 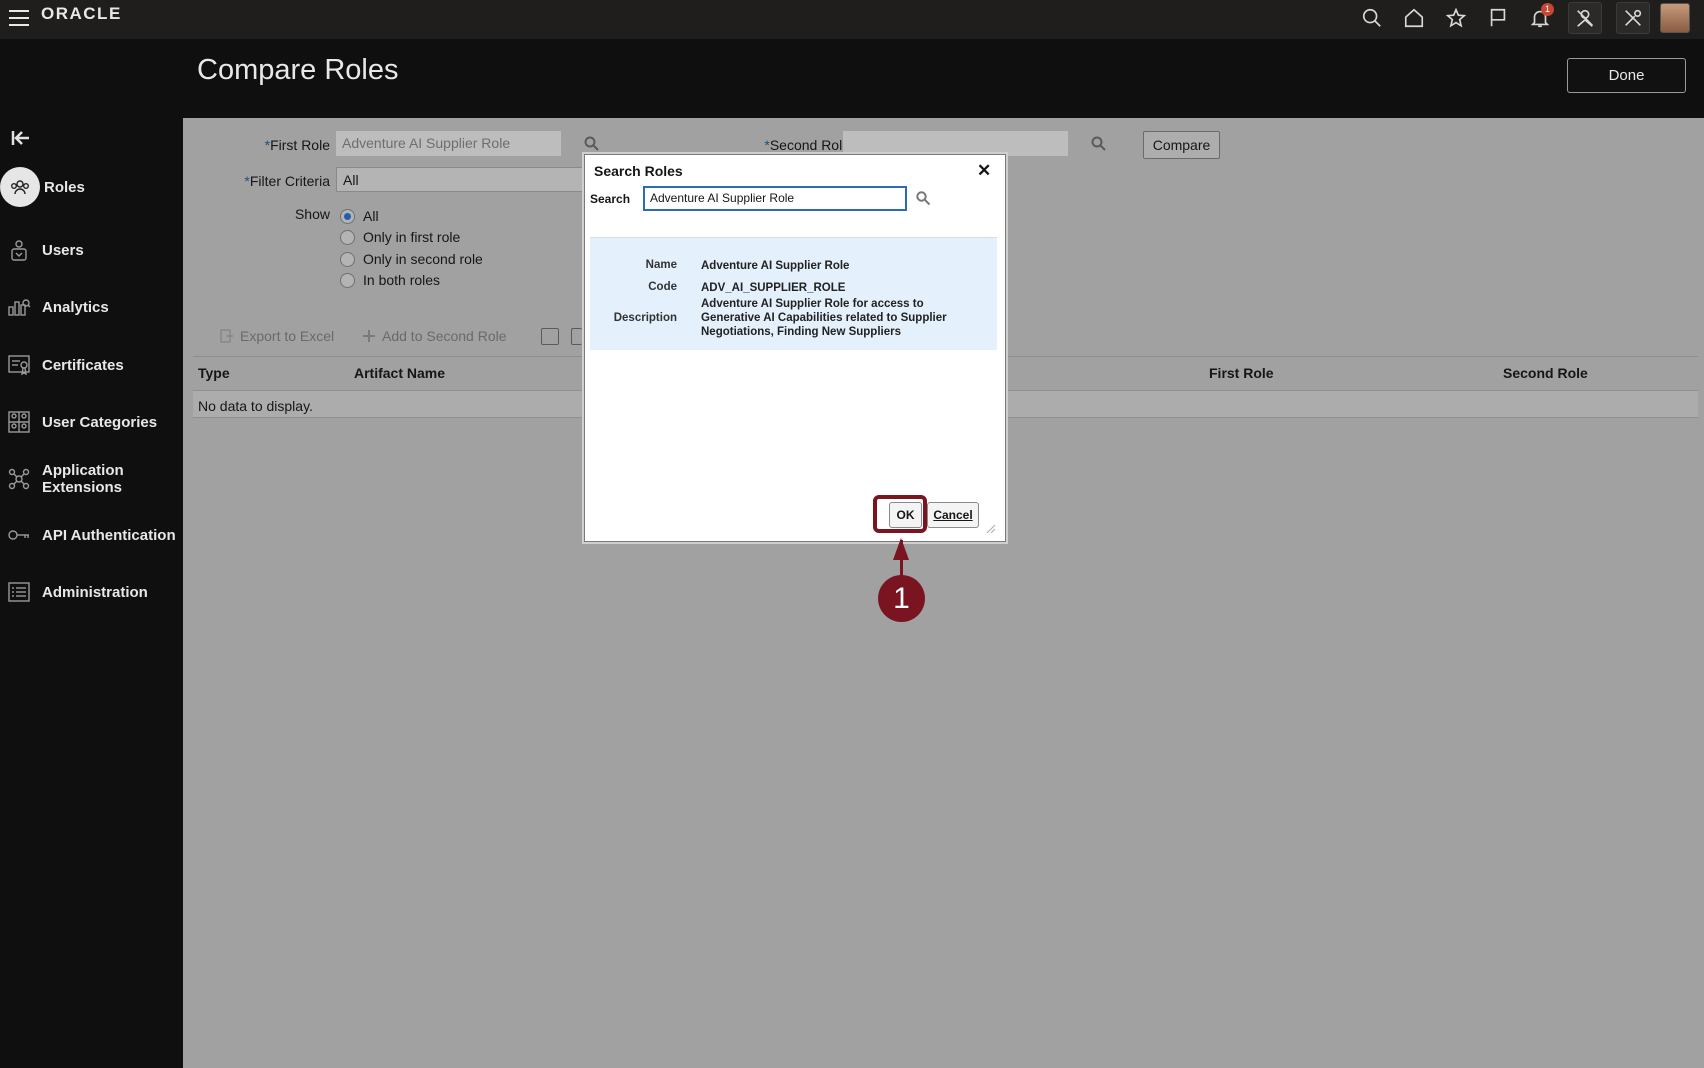 What do you see at coordinates (20, 187) in the screenshot?
I see `roles-icon` at bounding box center [20, 187].